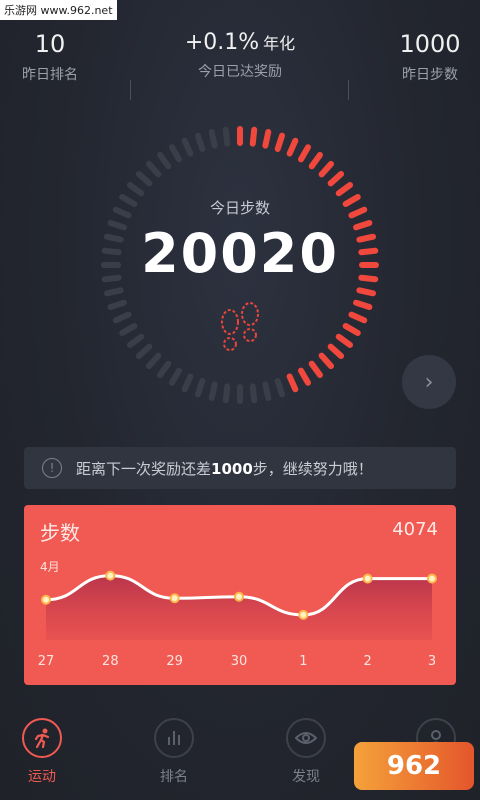  What do you see at coordinates (174, 738) in the screenshot?
I see `bar-chart-icon` at bounding box center [174, 738].